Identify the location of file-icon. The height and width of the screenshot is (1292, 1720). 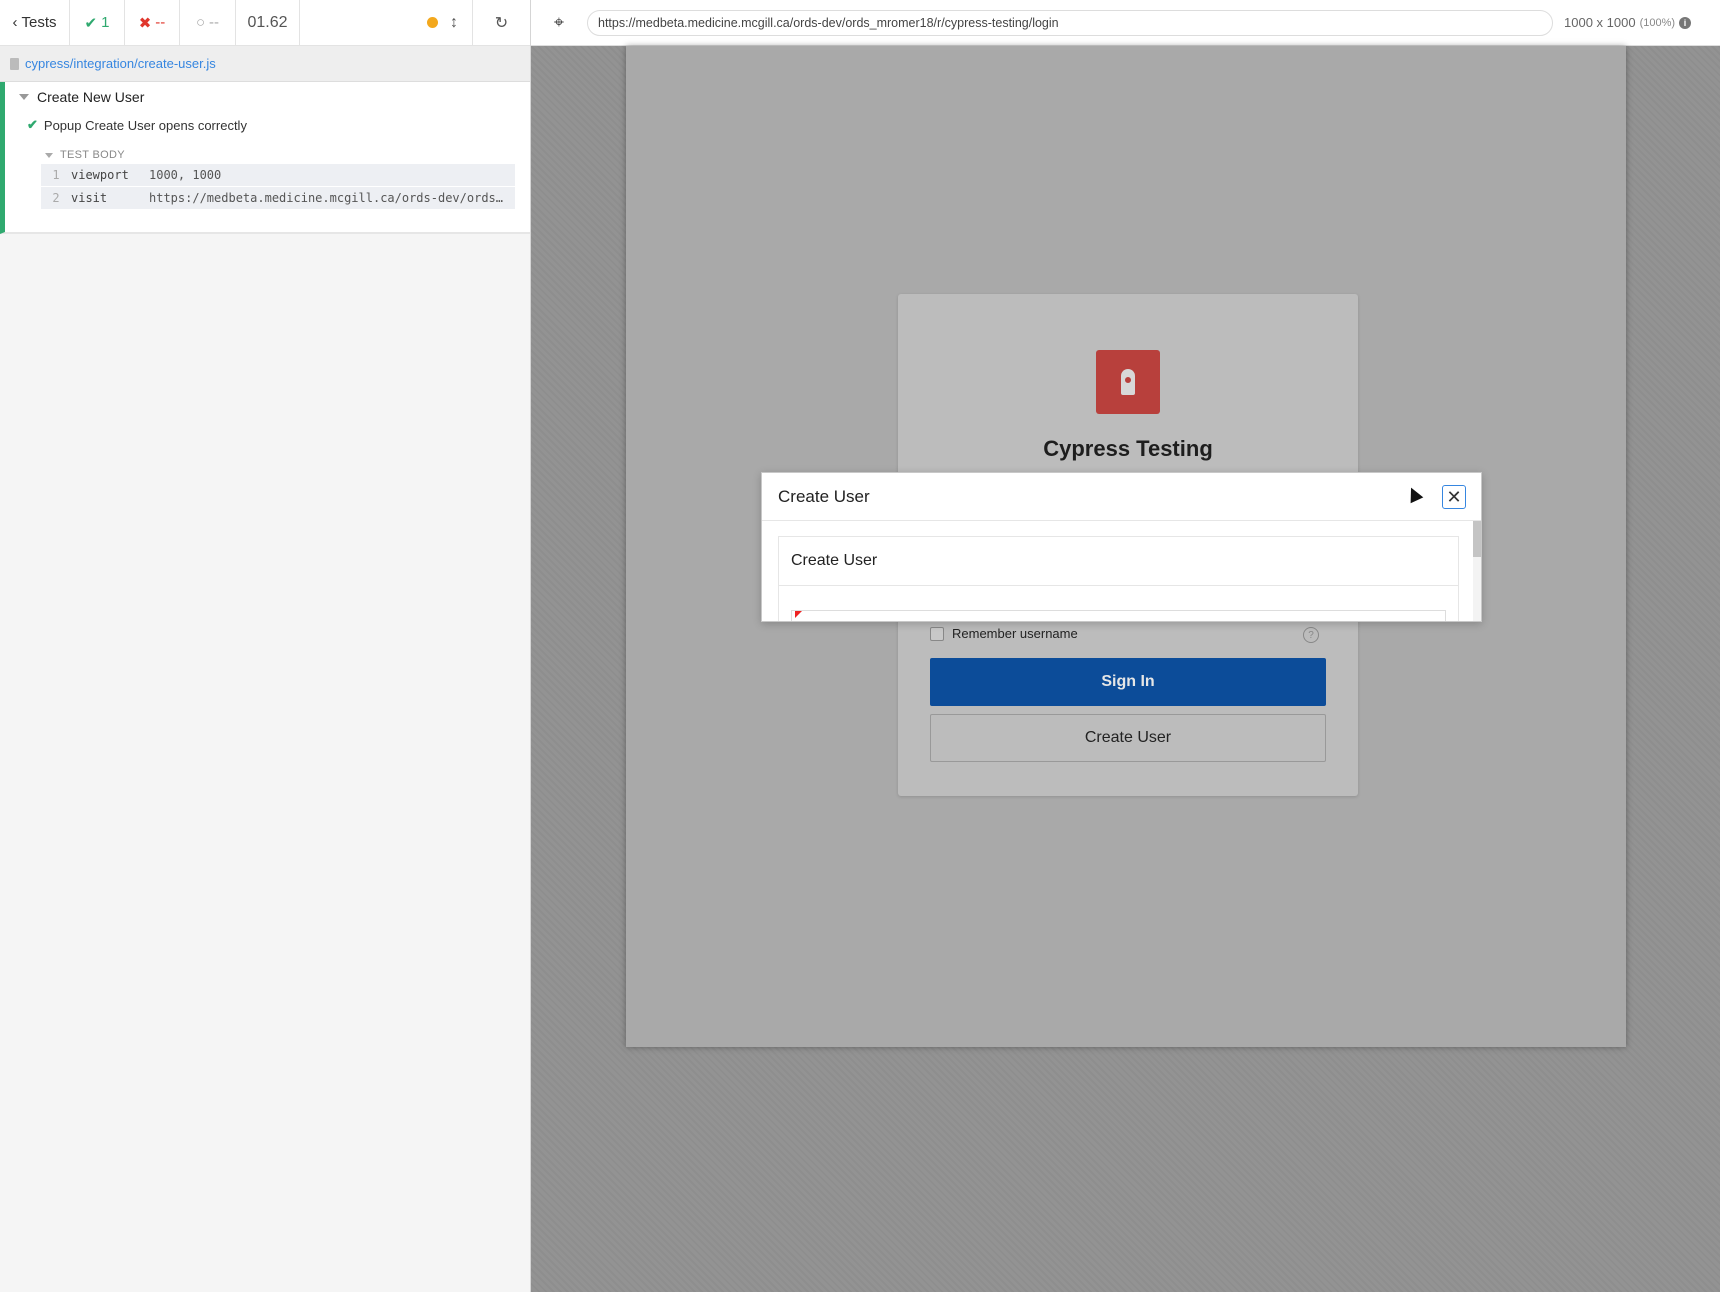
(14, 63).